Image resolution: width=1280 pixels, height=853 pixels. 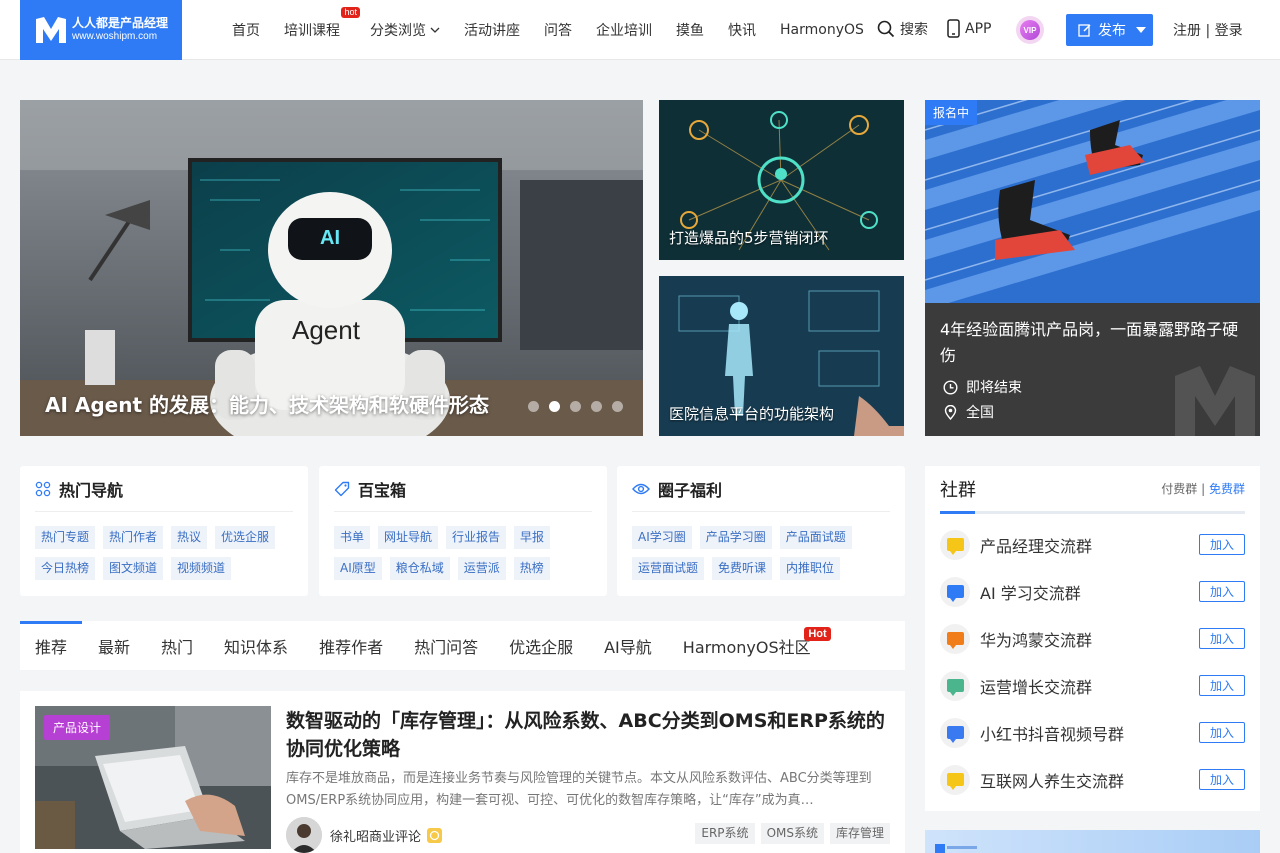 What do you see at coordinates (725, 833) in the screenshot?
I see `article-tag: ERP系统` at bounding box center [725, 833].